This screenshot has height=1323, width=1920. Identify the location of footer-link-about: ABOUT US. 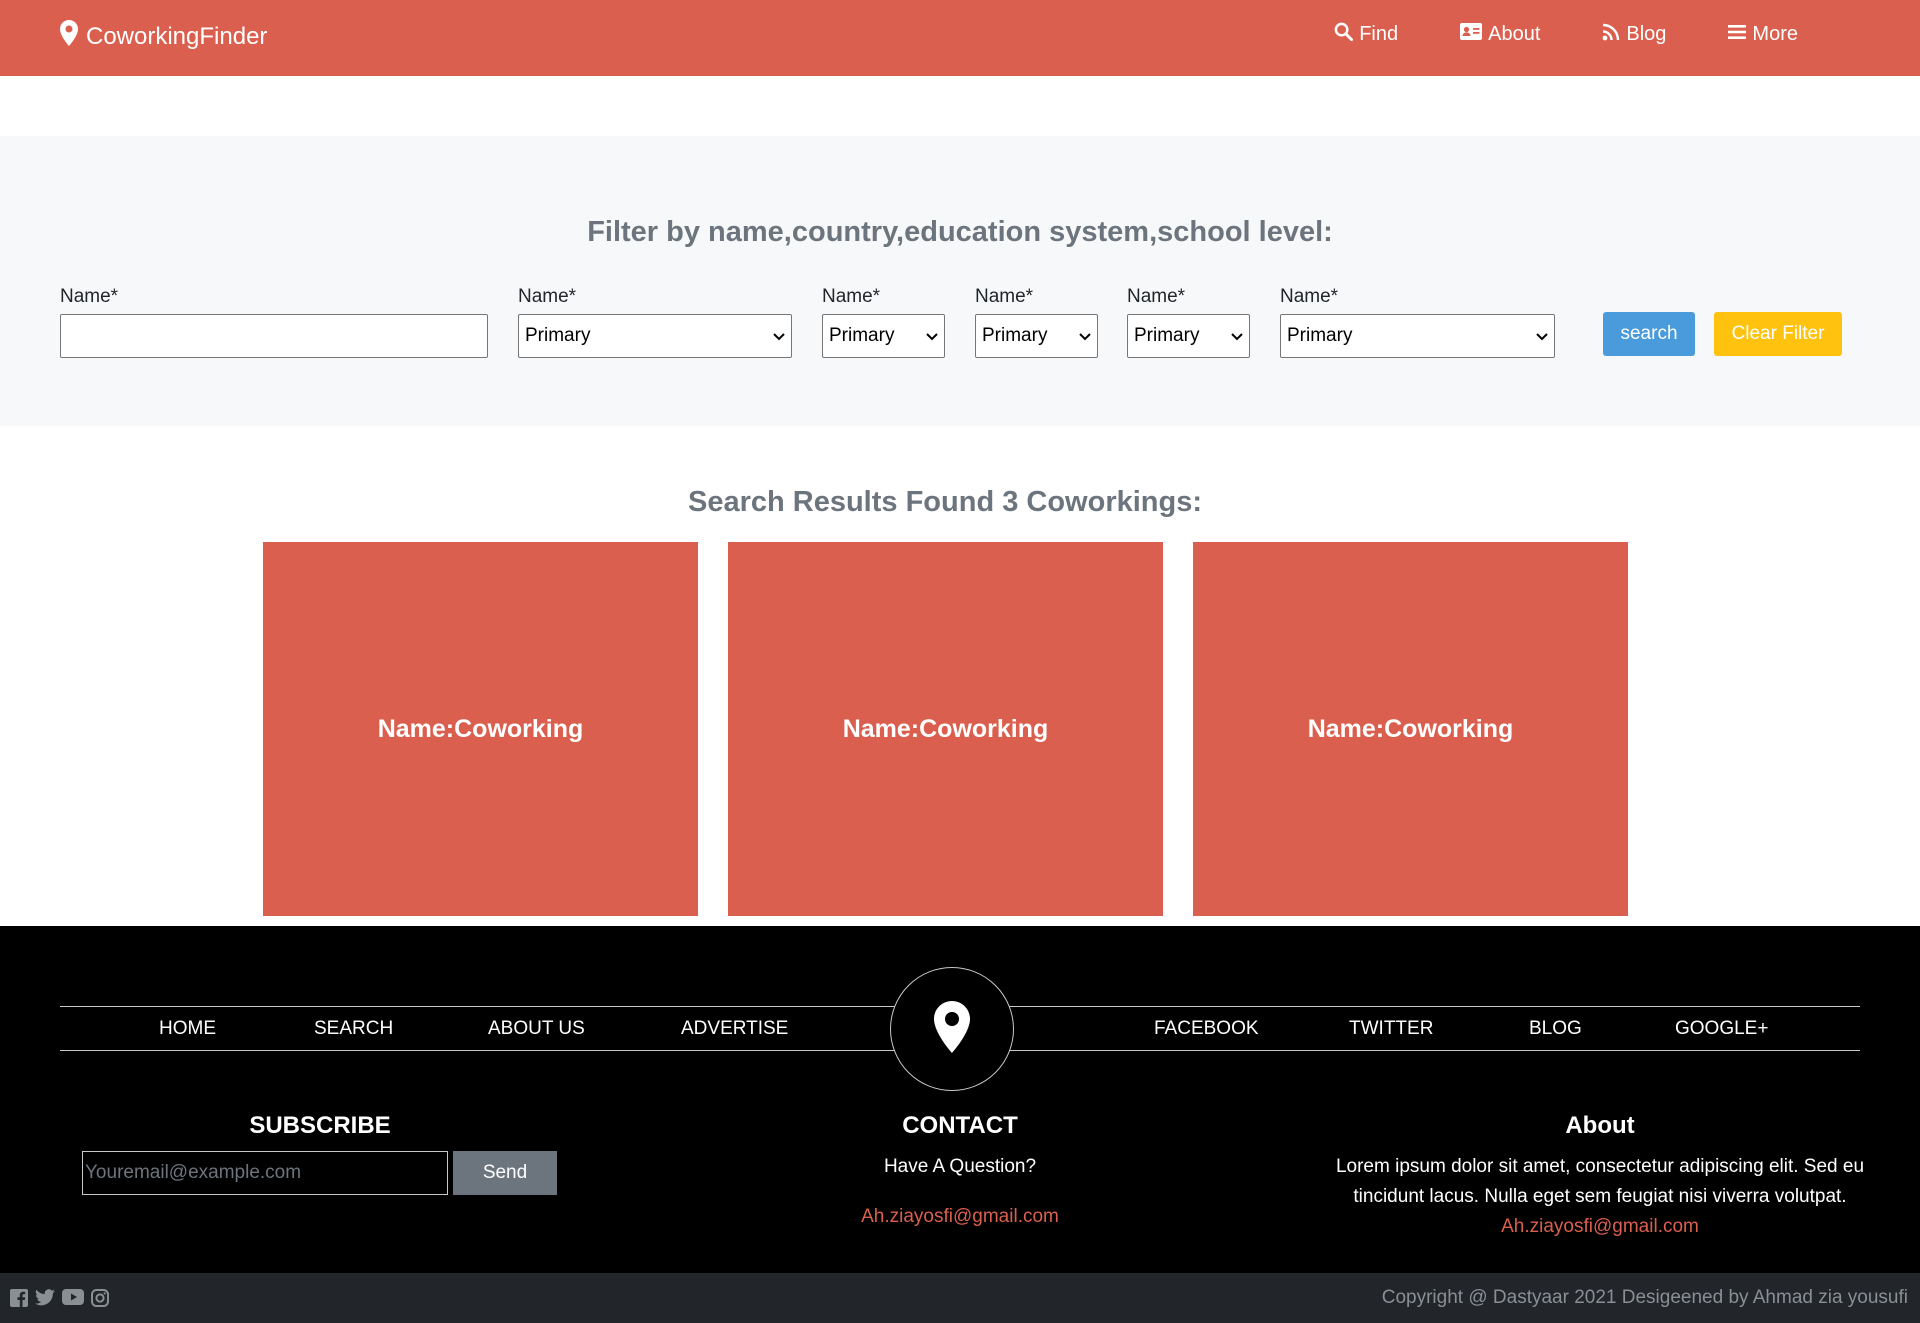
(536, 1029).